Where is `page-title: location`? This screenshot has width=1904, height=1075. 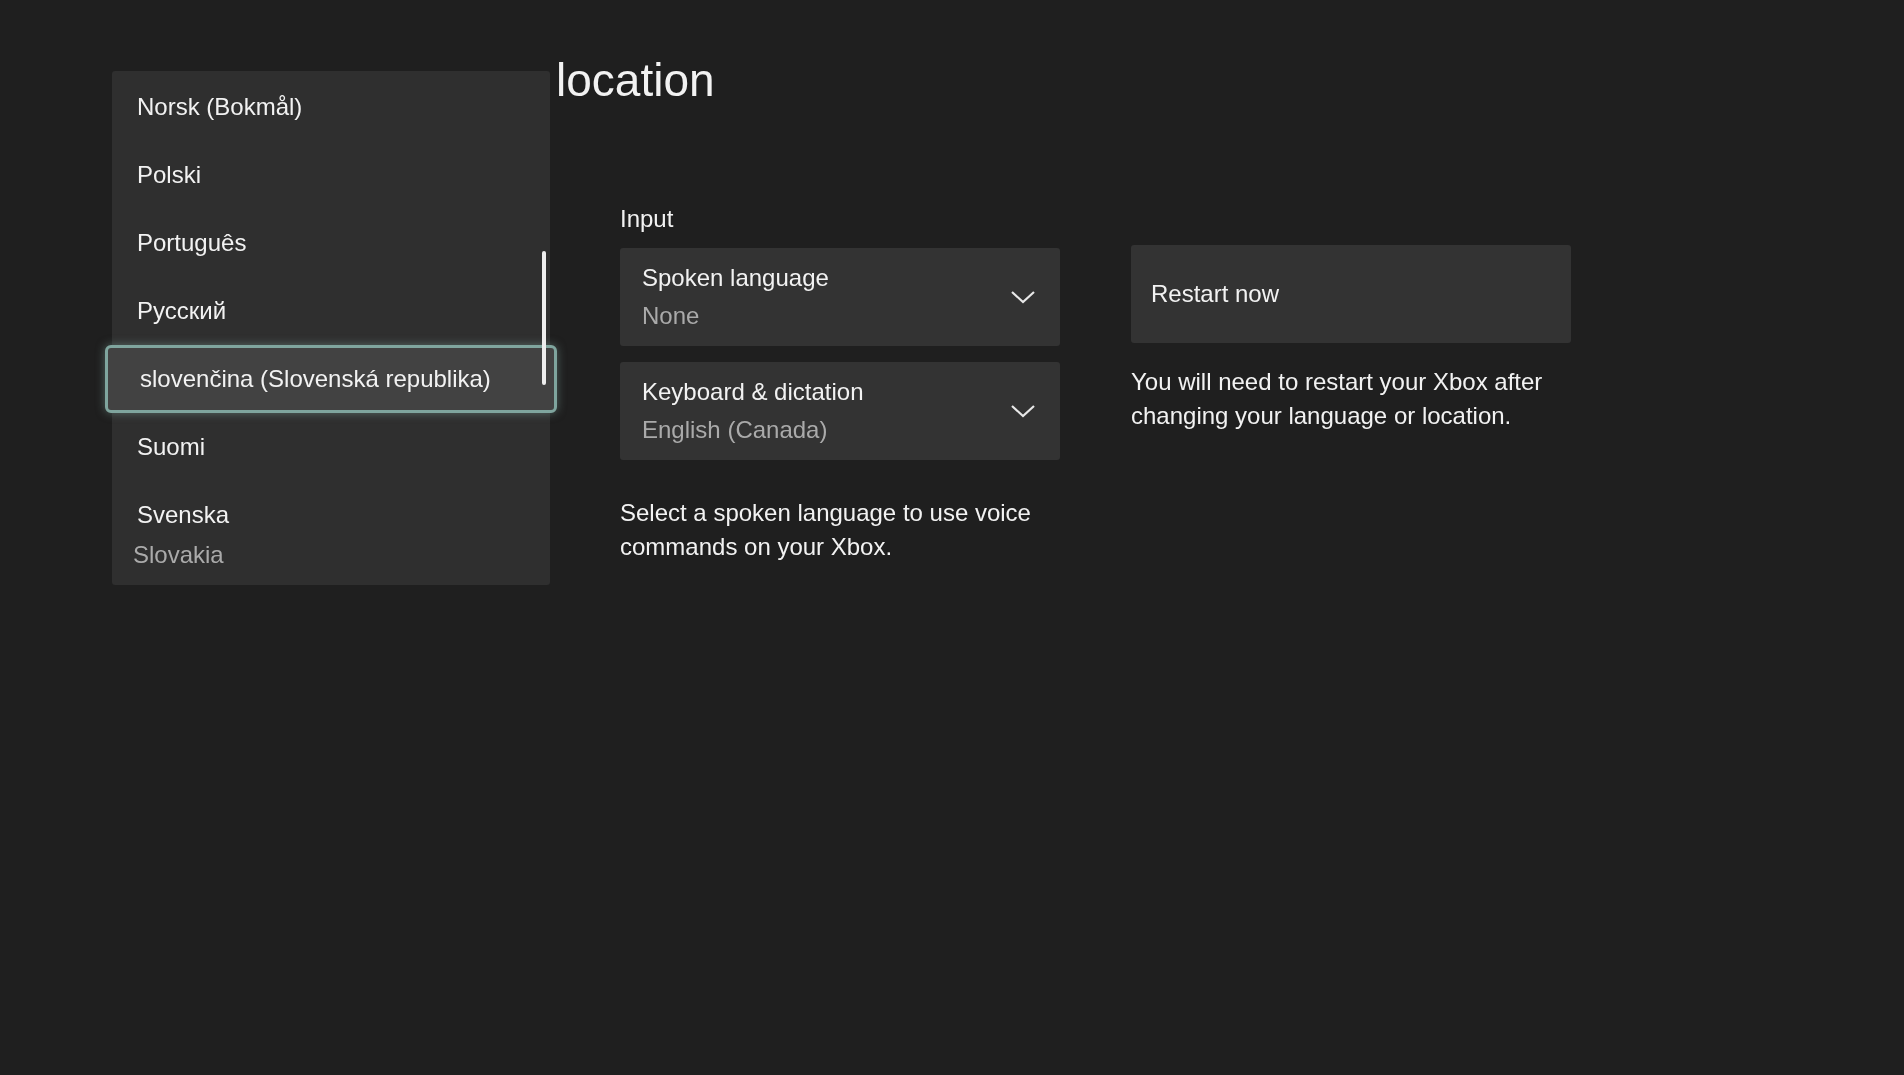 page-title: location is located at coordinates (635, 80).